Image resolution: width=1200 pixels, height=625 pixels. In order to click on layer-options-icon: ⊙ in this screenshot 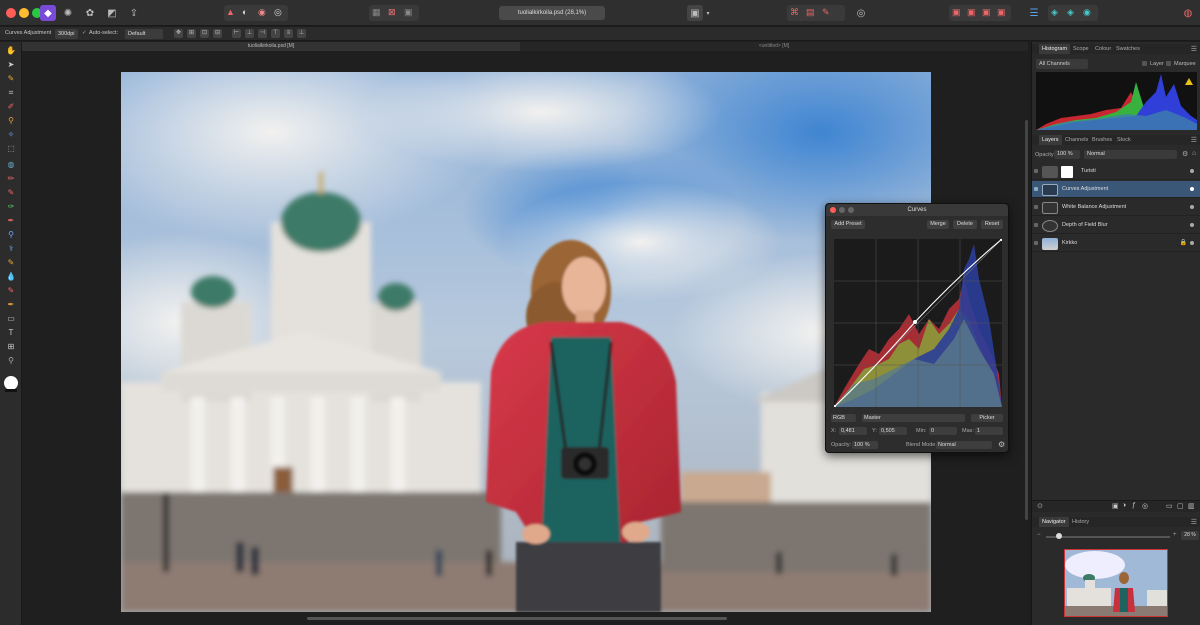, I will do `click(1040, 506)`.